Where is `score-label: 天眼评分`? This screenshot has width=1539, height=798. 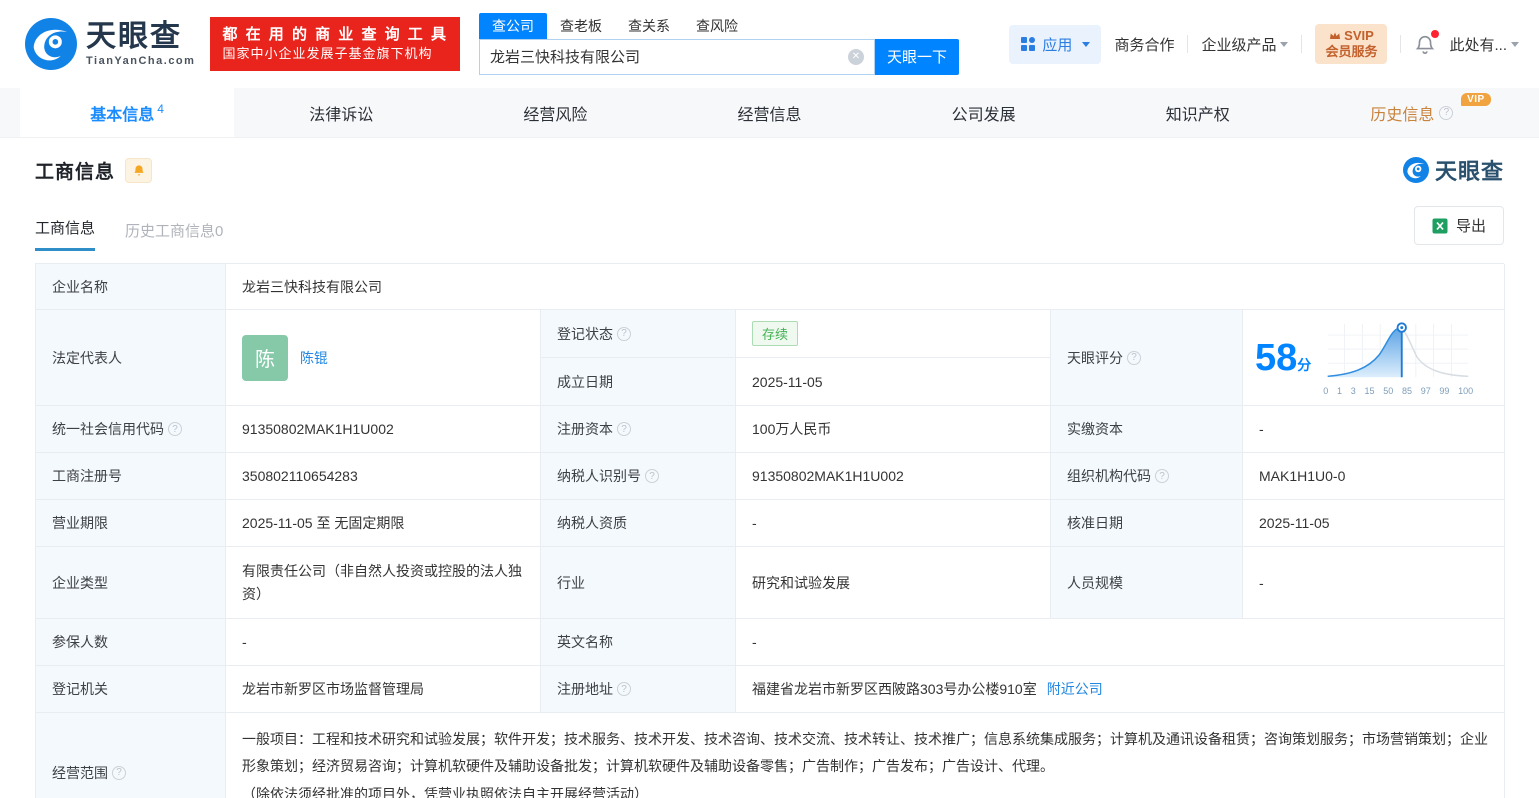
score-label: 天眼评分 is located at coordinates (1147, 358).